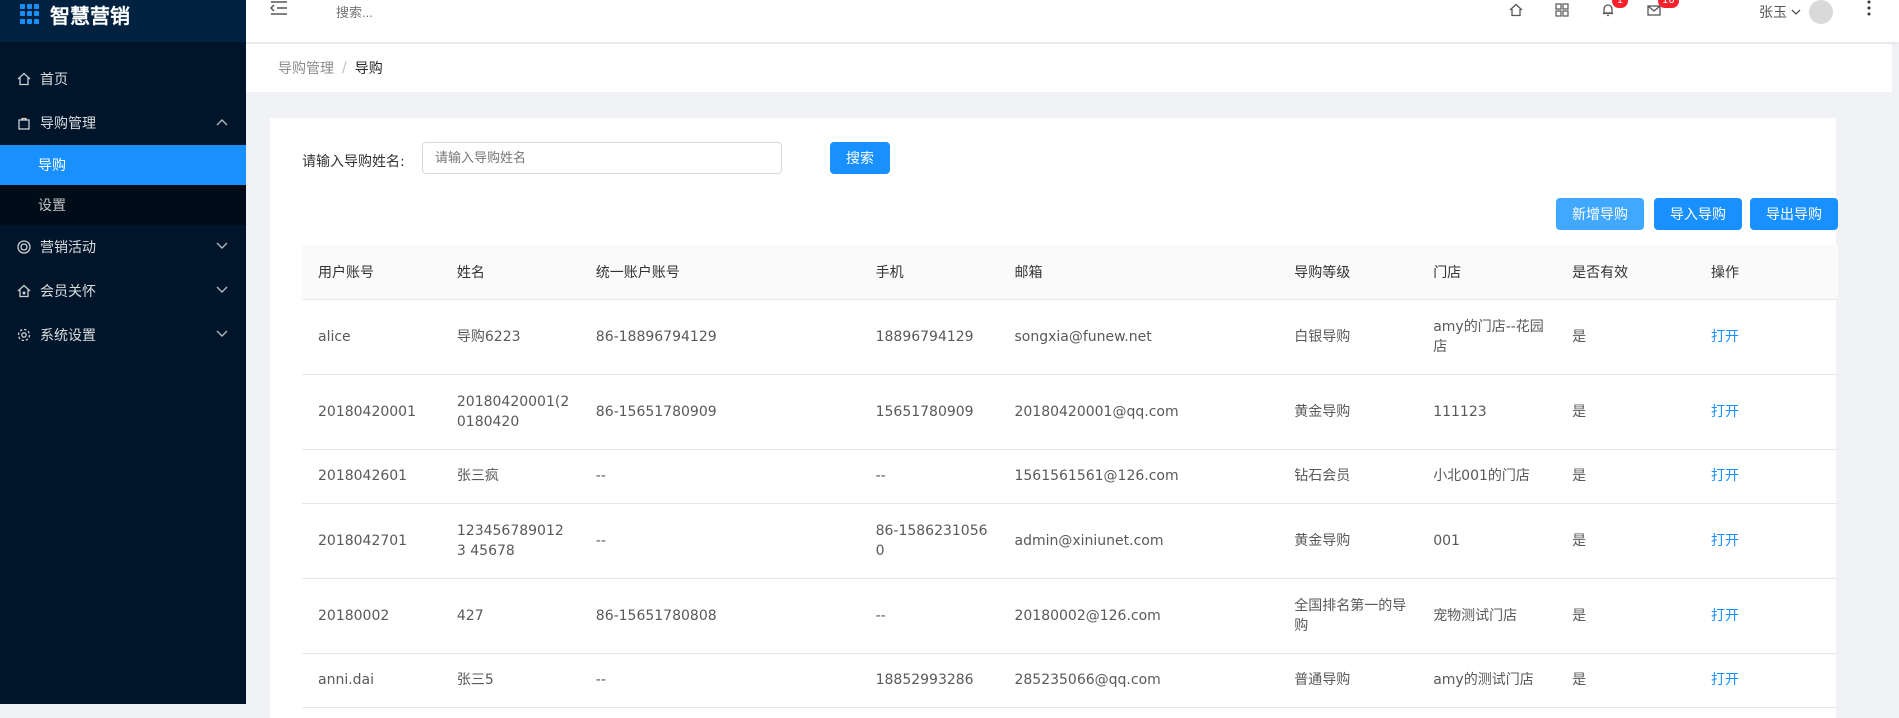 This screenshot has height=718, width=1899. What do you see at coordinates (1138, 476) in the screenshot?
I see `cell-email: 1561561561@126.com` at bounding box center [1138, 476].